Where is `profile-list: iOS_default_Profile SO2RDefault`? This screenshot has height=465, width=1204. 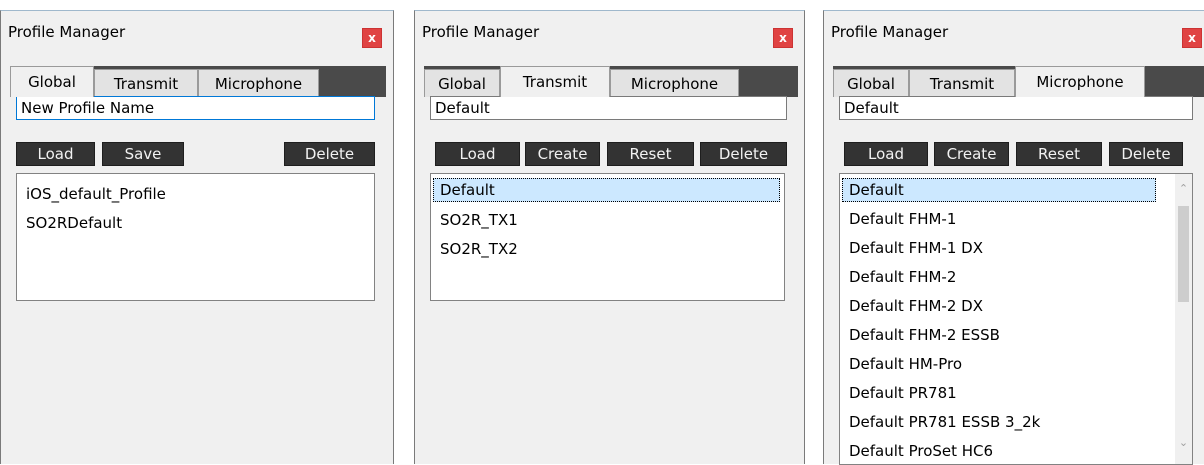 profile-list: iOS_default_Profile SO2RDefault is located at coordinates (195, 237).